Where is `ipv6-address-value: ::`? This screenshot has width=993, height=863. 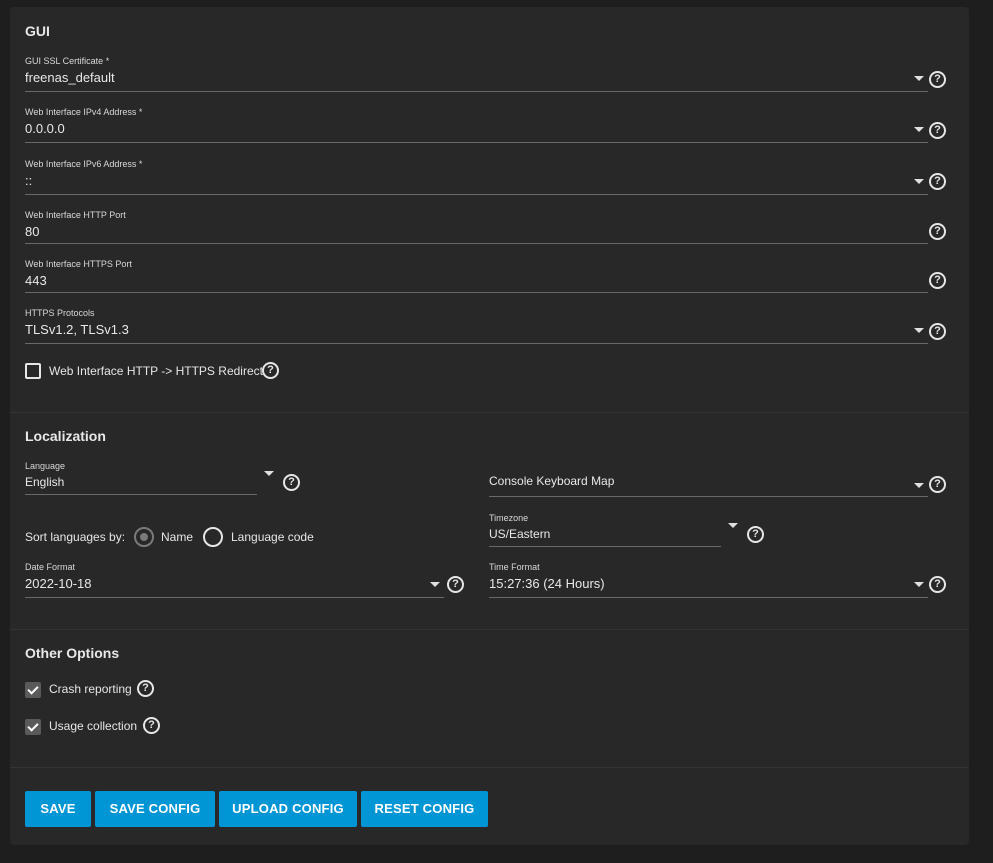
ipv6-address-value: :: is located at coordinates (29, 180).